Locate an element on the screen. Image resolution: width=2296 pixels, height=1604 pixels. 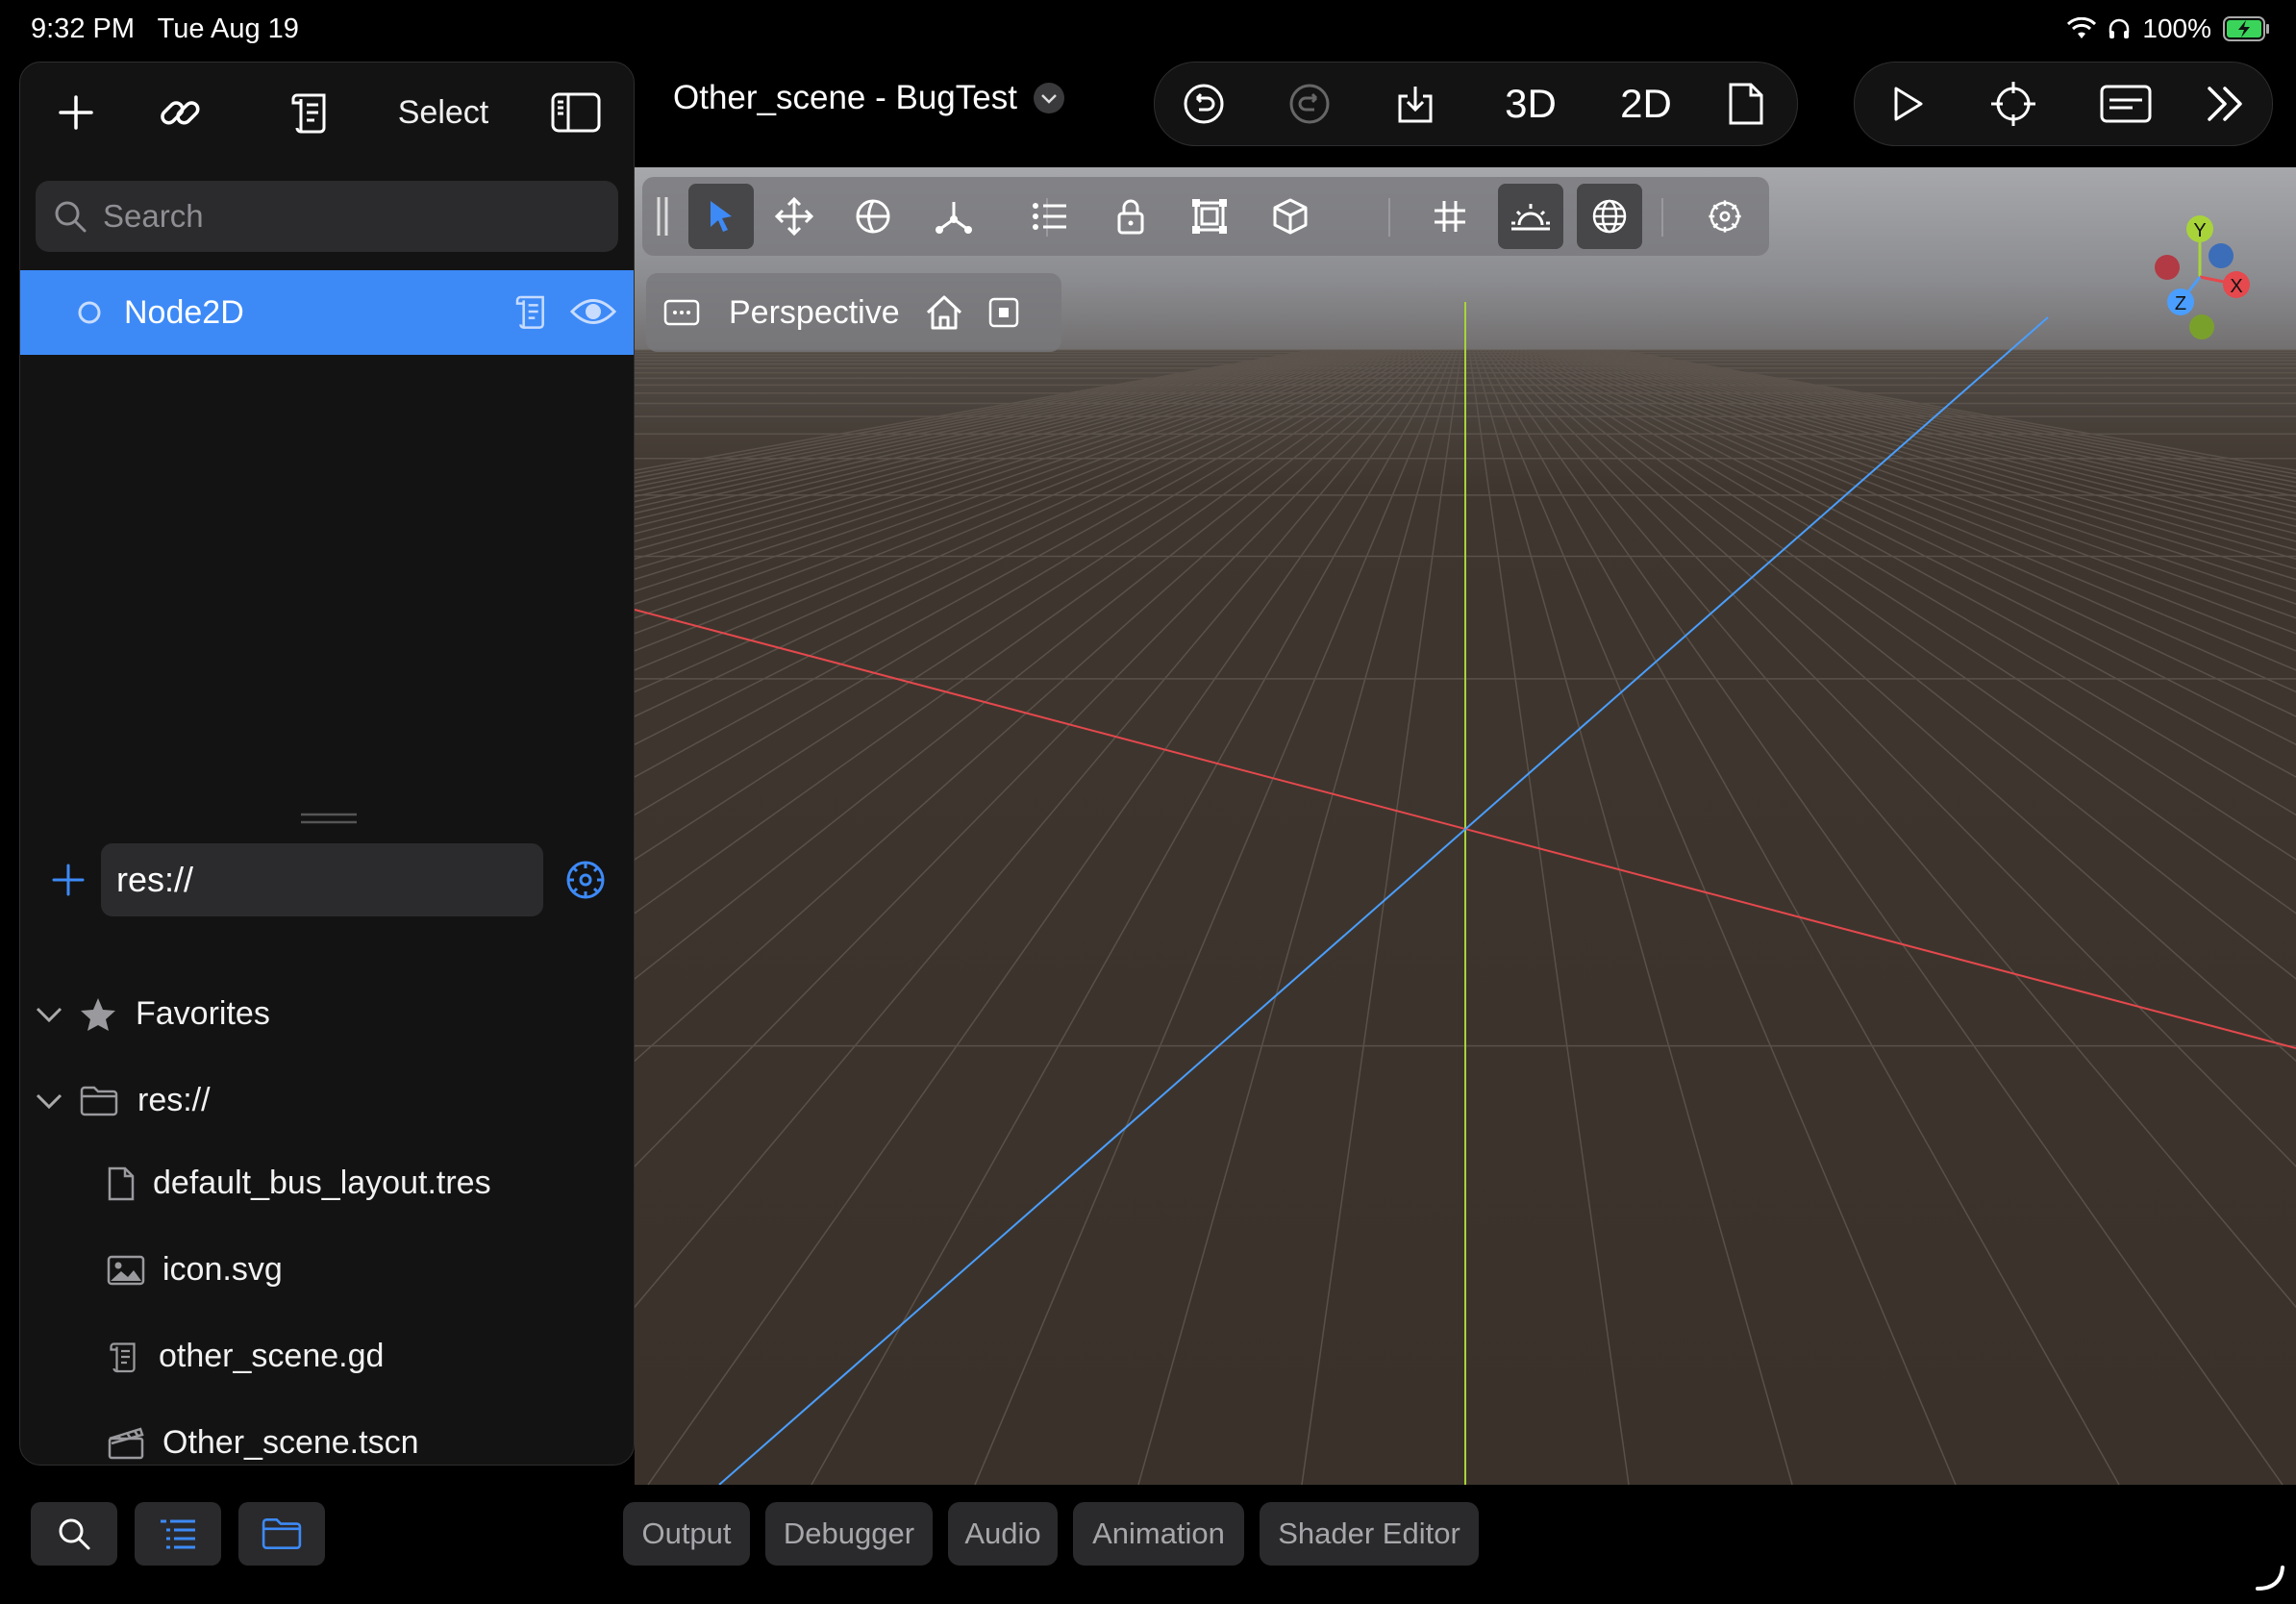
favorites-section: Favorites is located at coordinates (152, 1014).